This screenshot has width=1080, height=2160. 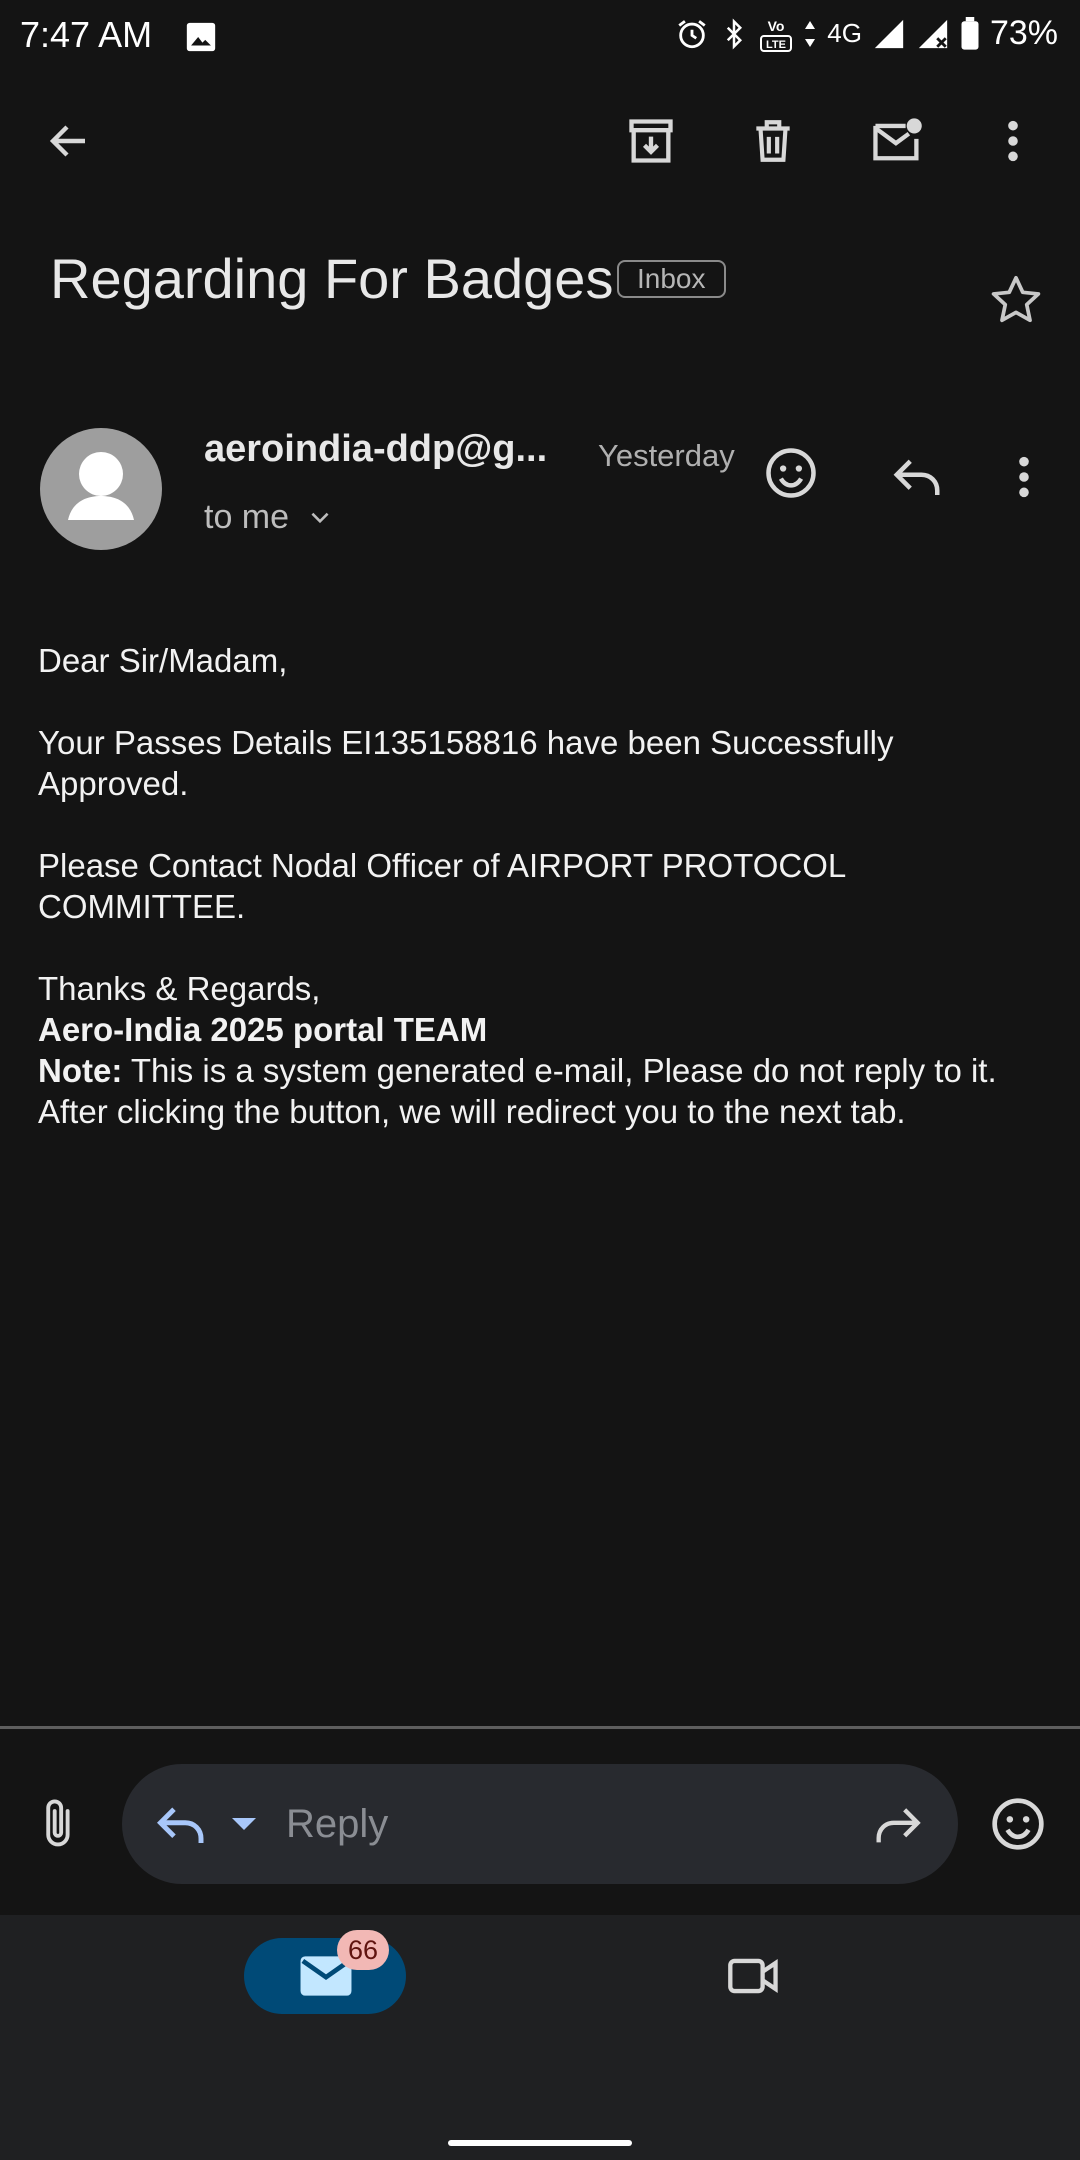 I want to click on chevron-down-icon, so click(x=320, y=518).